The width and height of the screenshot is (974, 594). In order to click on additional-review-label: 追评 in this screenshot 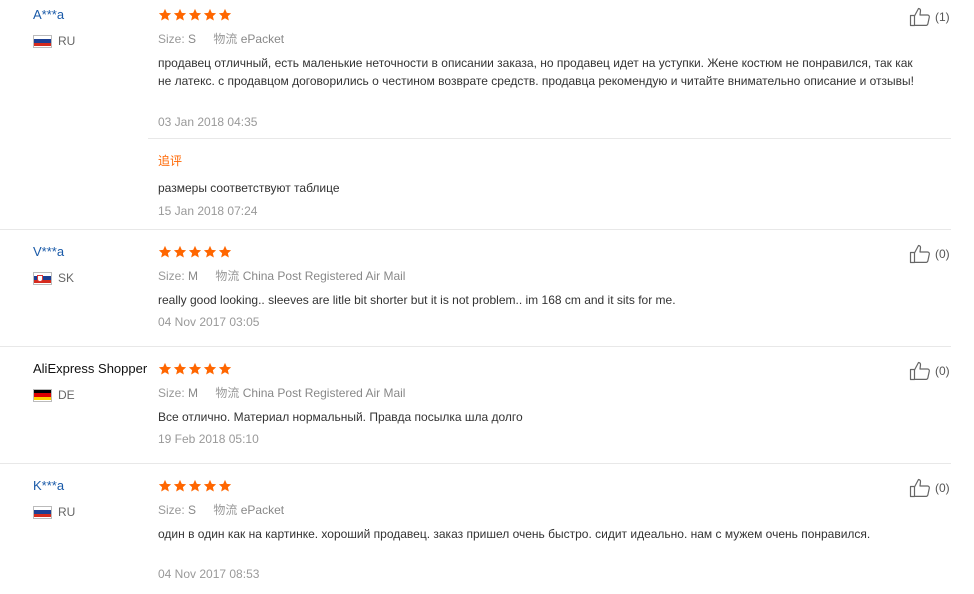, I will do `click(170, 161)`.